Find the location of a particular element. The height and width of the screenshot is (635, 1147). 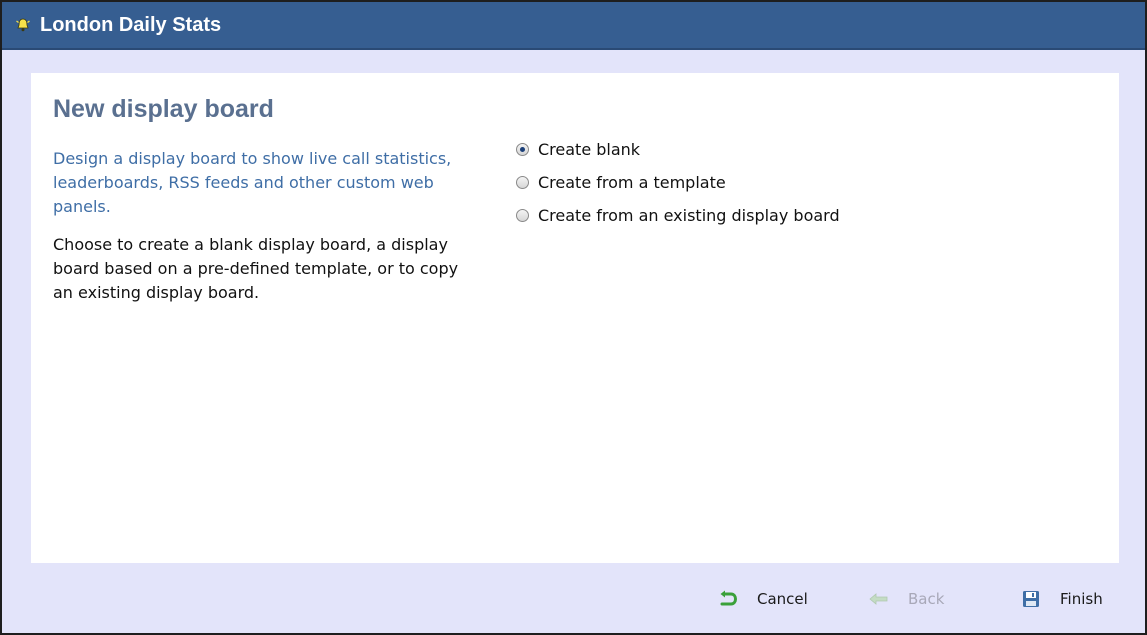

undo-arrow-icon is located at coordinates (728, 599).